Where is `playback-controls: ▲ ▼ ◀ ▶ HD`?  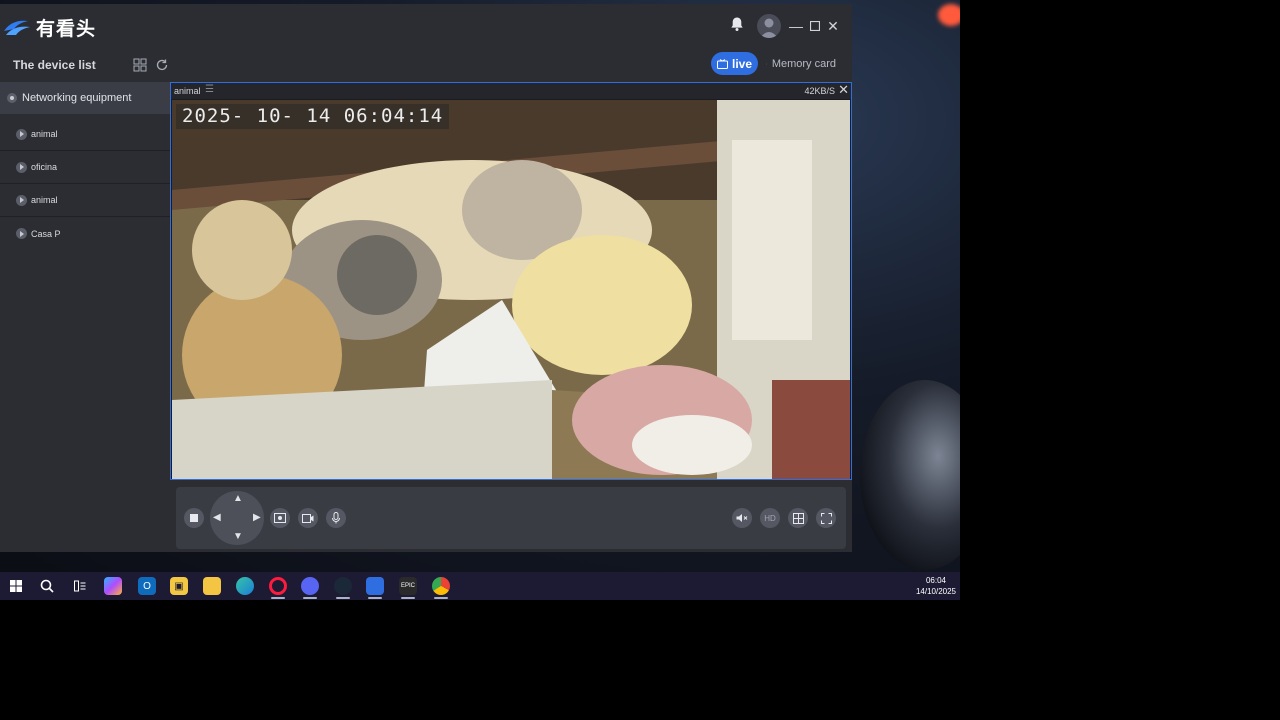 playback-controls: ▲ ▼ ◀ ▶ HD is located at coordinates (511, 518).